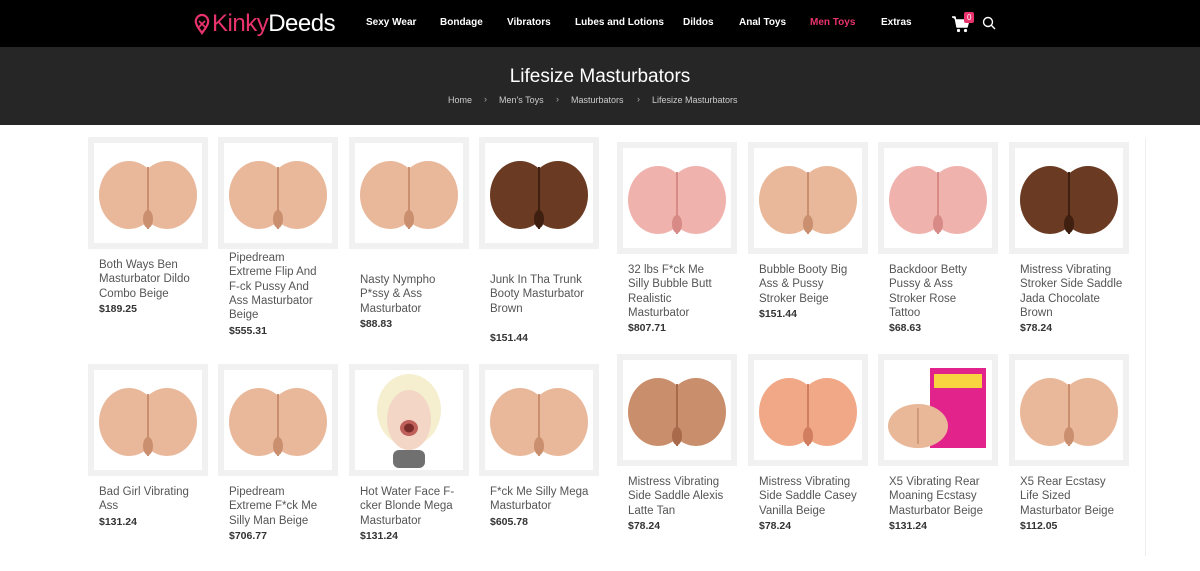  What do you see at coordinates (832, 22) in the screenshot?
I see `nav-men-toys: Men Toys` at bounding box center [832, 22].